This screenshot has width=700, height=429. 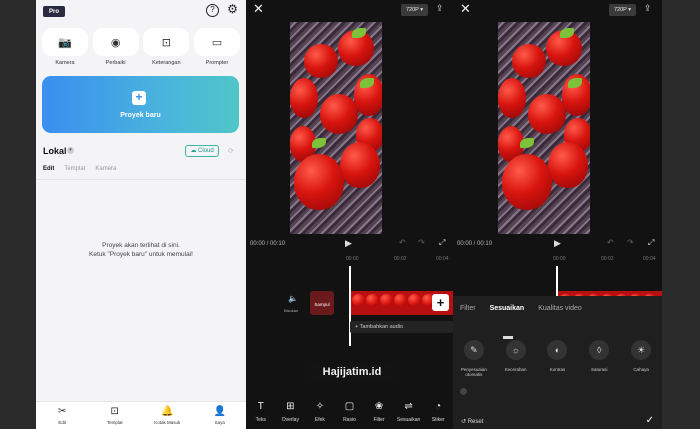 I want to click on quick-action-enhance: ◉ Perbaiki, so click(x=115, y=47).